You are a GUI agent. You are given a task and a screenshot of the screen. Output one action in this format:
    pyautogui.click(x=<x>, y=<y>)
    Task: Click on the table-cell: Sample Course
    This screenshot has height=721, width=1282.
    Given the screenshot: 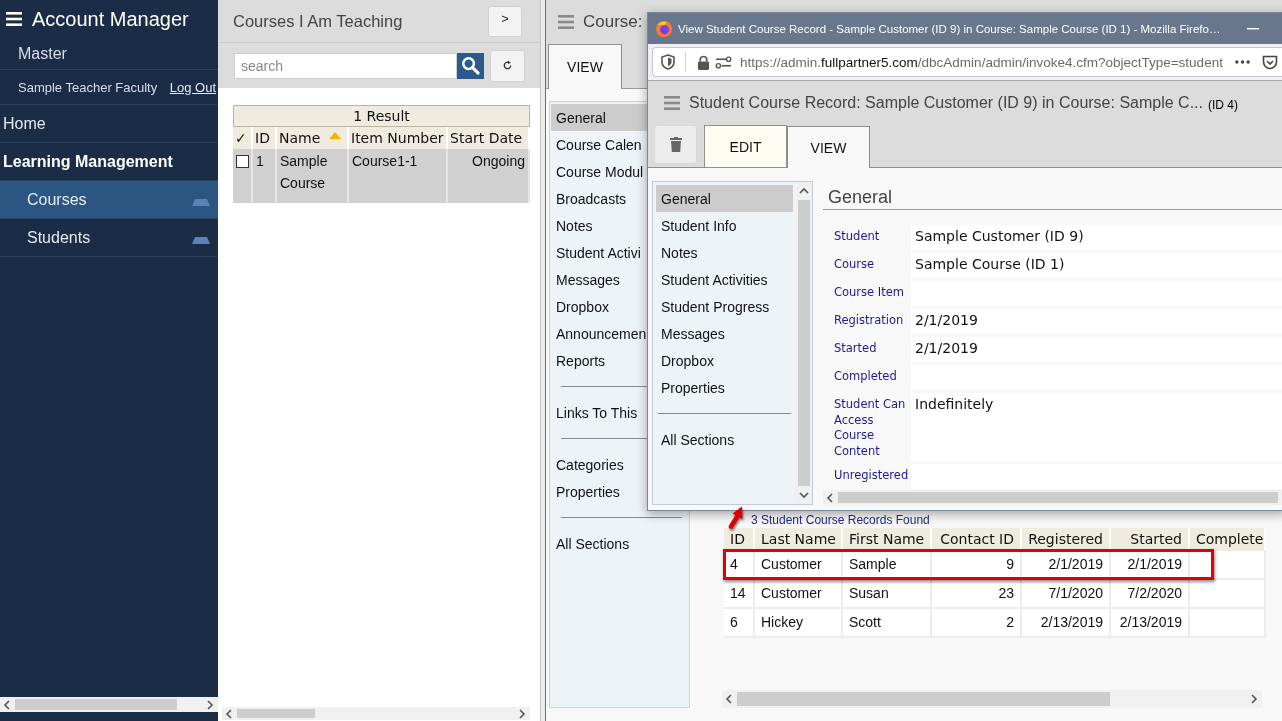 What is the action you would take?
    pyautogui.click(x=313, y=176)
    